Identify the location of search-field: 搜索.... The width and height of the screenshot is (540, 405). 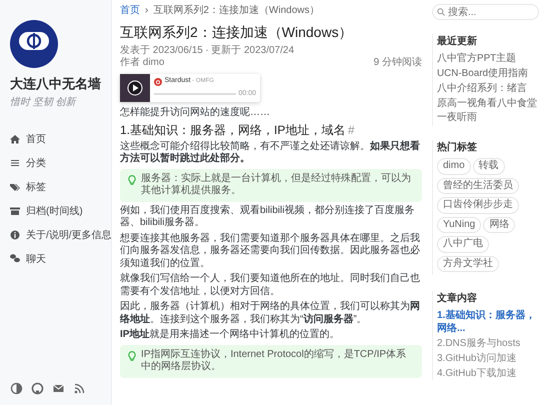
(485, 12).